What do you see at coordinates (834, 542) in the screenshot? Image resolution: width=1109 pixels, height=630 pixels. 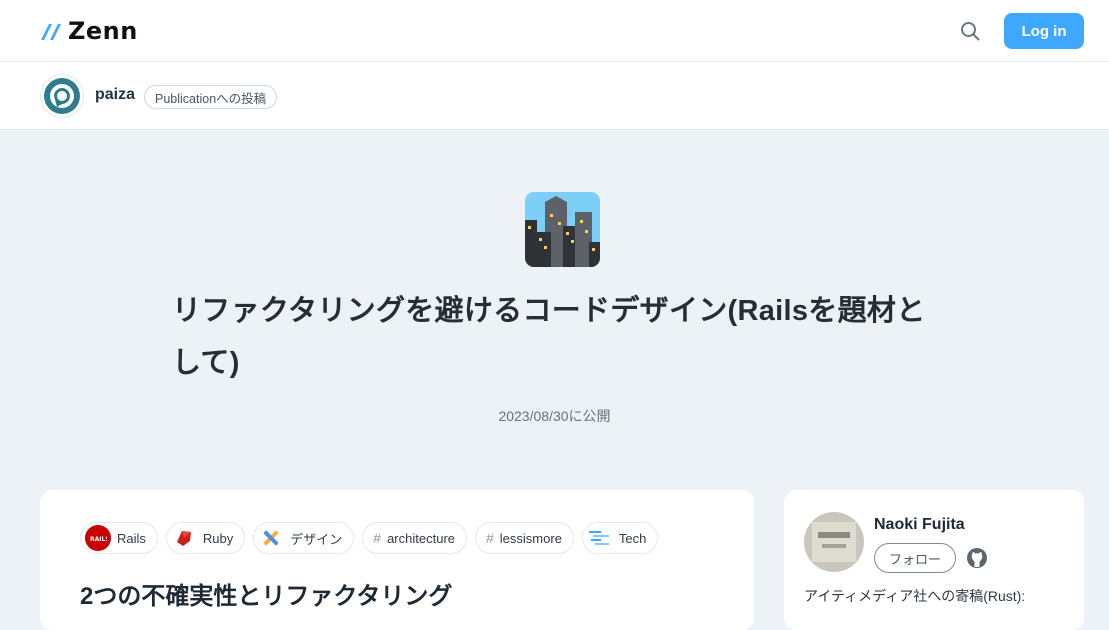 I see `author-avatar` at bounding box center [834, 542].